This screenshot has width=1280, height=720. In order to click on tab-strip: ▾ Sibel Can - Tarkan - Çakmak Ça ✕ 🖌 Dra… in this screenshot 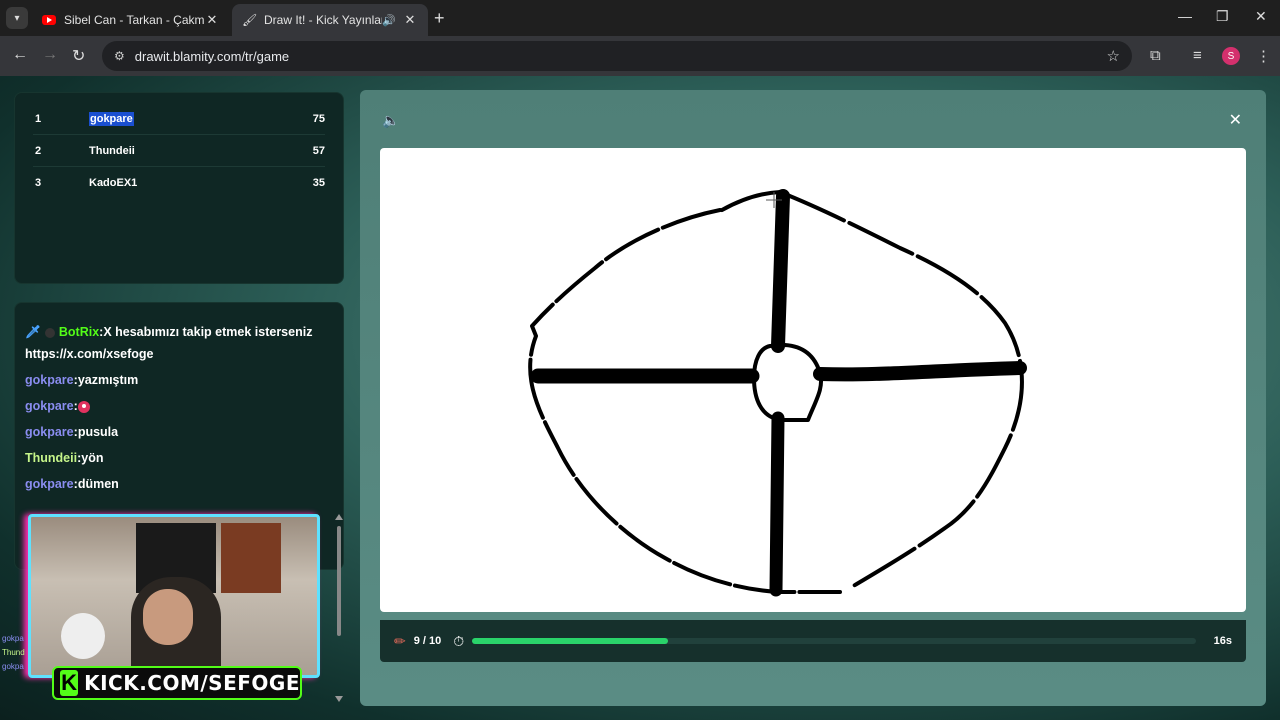, I will do `click(640, 18)`.